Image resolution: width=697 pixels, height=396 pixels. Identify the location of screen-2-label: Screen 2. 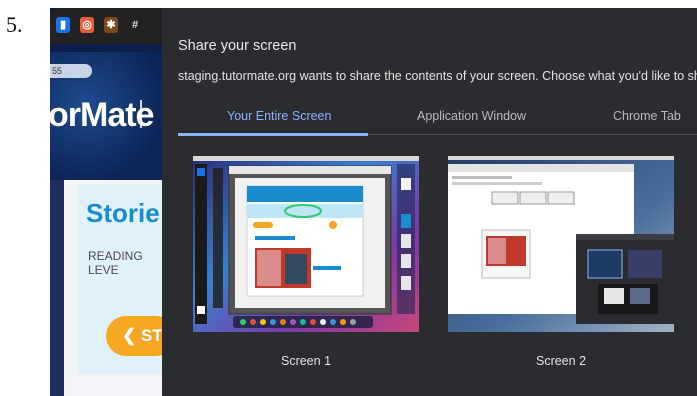
(561, 361).